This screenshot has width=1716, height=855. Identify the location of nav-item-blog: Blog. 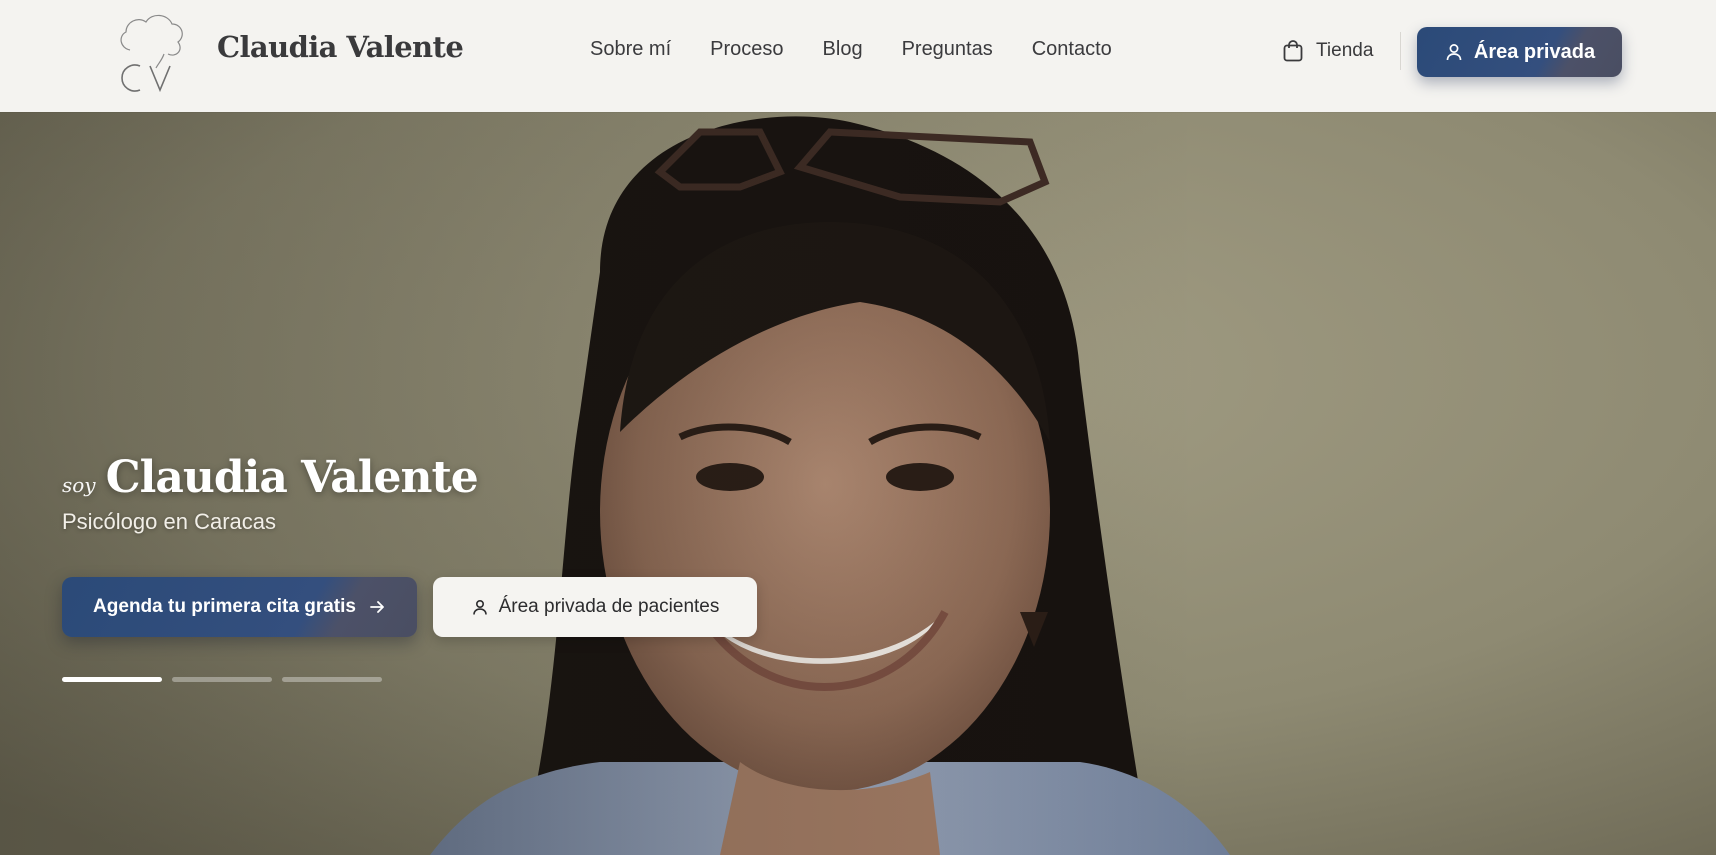
(843, 49).